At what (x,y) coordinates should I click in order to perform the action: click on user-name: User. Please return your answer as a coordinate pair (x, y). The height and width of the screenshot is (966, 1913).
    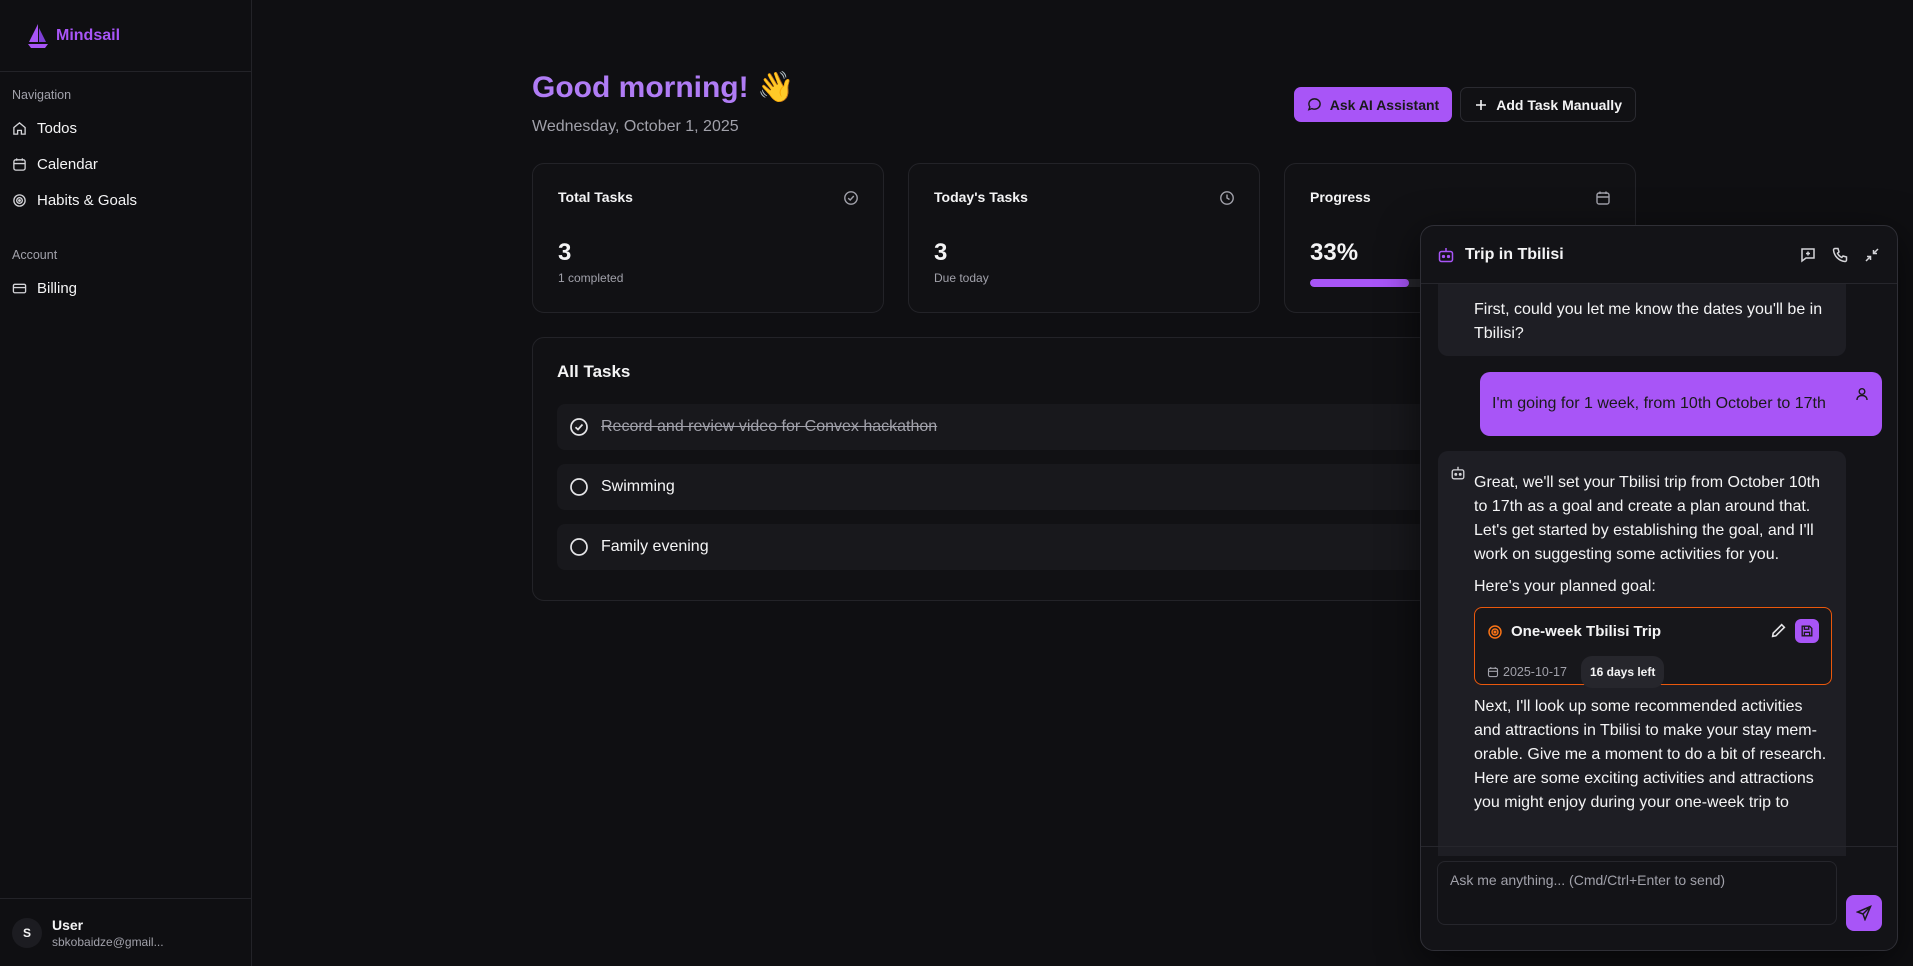
    Looking at the image, I should click on (68, 924).